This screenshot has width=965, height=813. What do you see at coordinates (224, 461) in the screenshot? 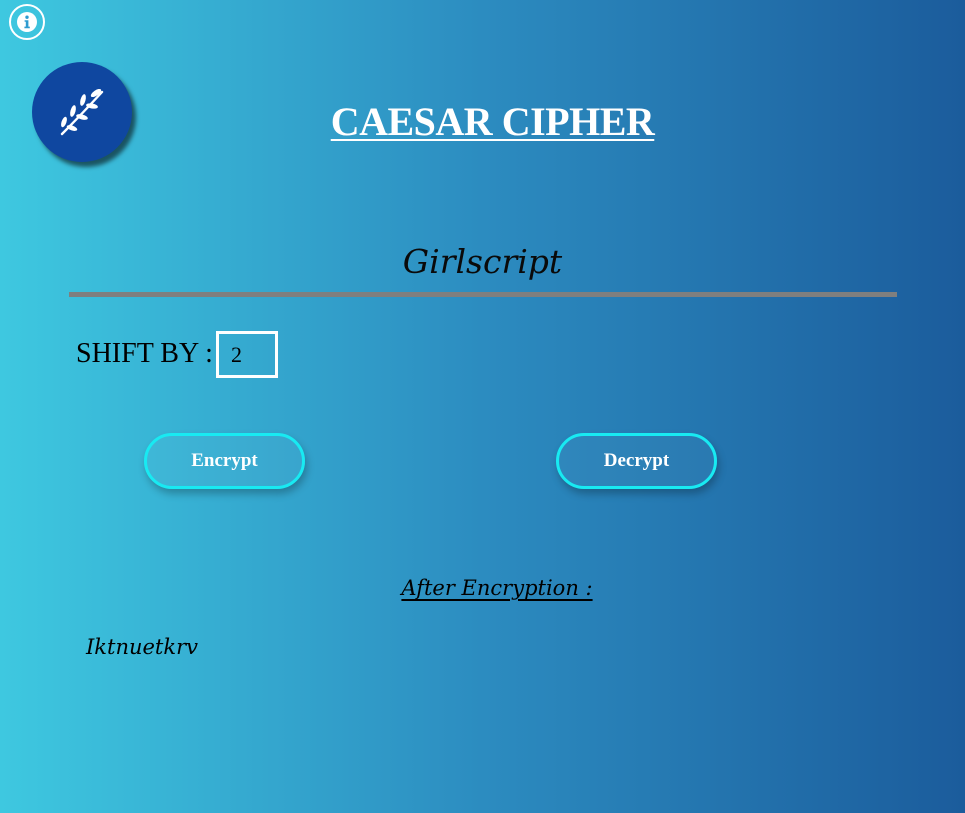
I see `encrypt-button: Encrypt` at bounding box center [224, 461].